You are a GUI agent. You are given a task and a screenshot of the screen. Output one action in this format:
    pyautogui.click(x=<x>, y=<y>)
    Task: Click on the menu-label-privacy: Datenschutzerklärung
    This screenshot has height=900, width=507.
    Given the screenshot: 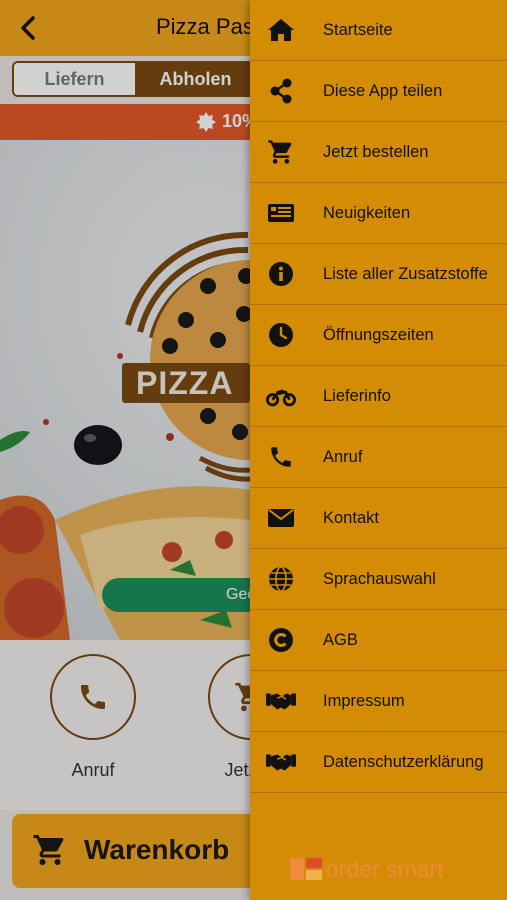 What is the action you would take?
    pyautogui.click(x=403, y=761)
    